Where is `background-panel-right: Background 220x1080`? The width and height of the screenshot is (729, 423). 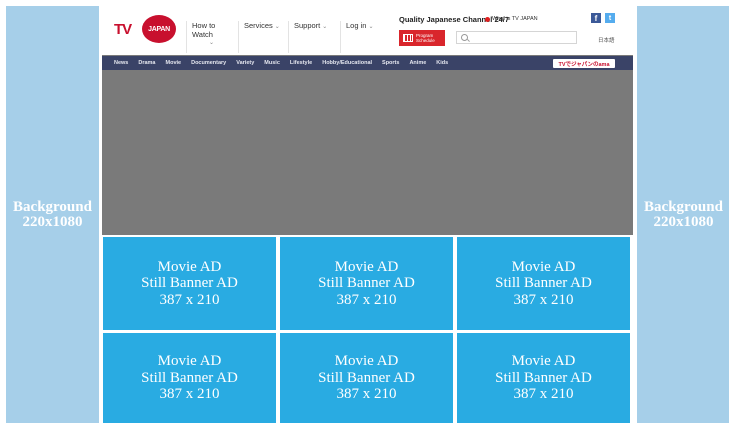 background-panel-right: Background 220x1080 is located at coordinates (683, 214).